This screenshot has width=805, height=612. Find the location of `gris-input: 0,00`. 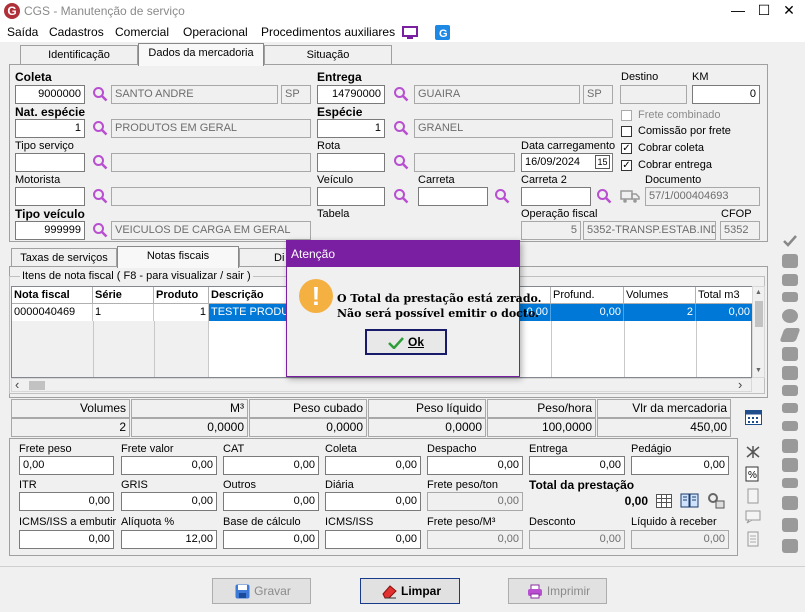

gris-input: 0,00 is located at coordinates (169, 501).